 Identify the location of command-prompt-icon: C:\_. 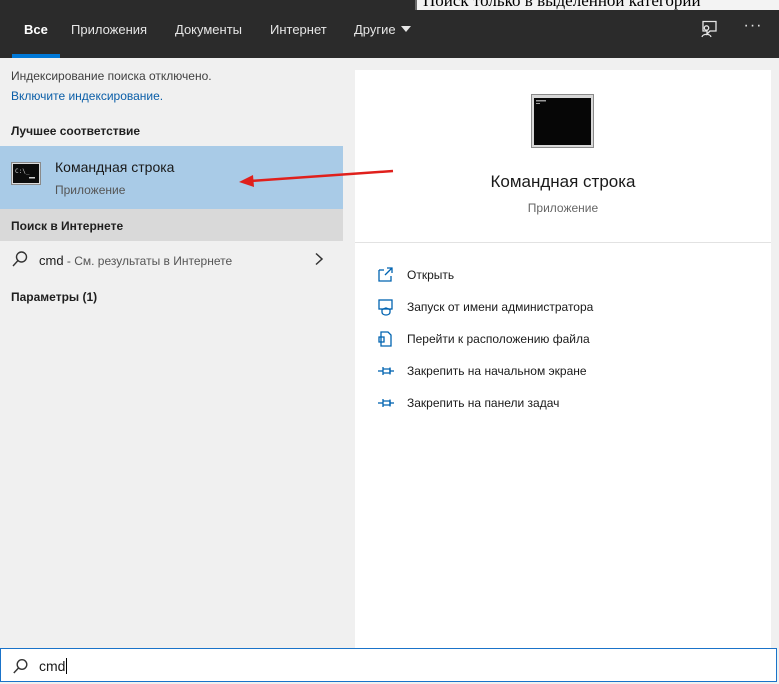
(26, 173).